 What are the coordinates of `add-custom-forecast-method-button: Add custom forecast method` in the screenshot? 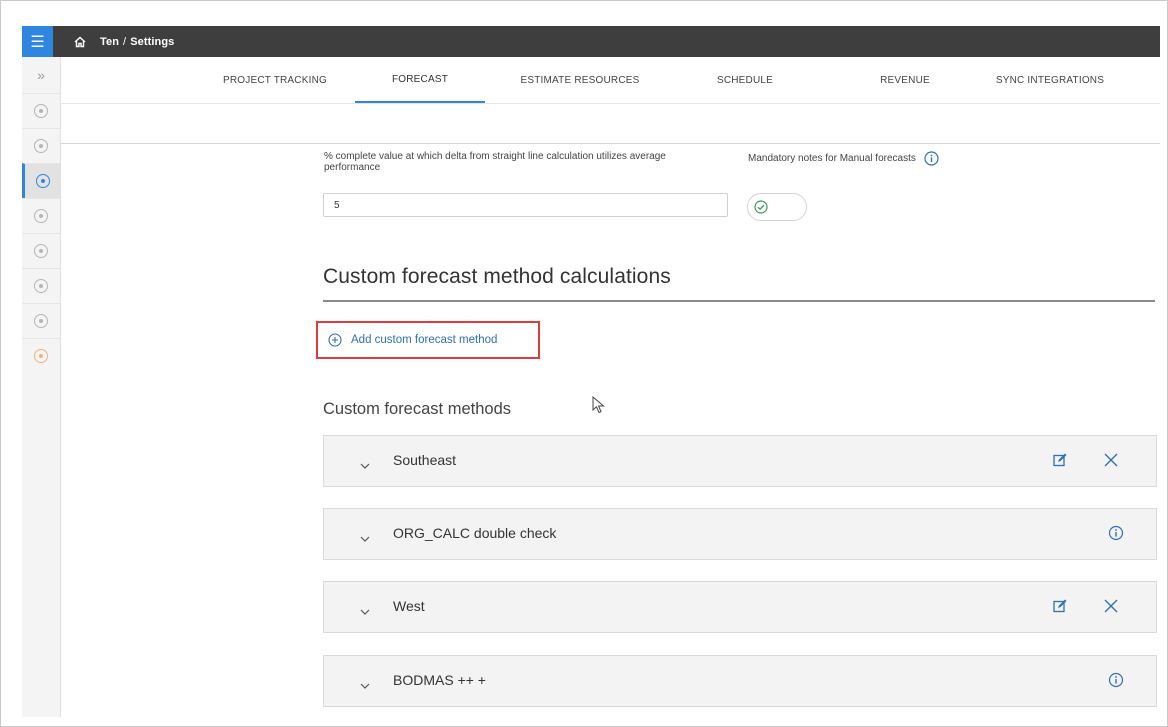 It's located at (428, 340).